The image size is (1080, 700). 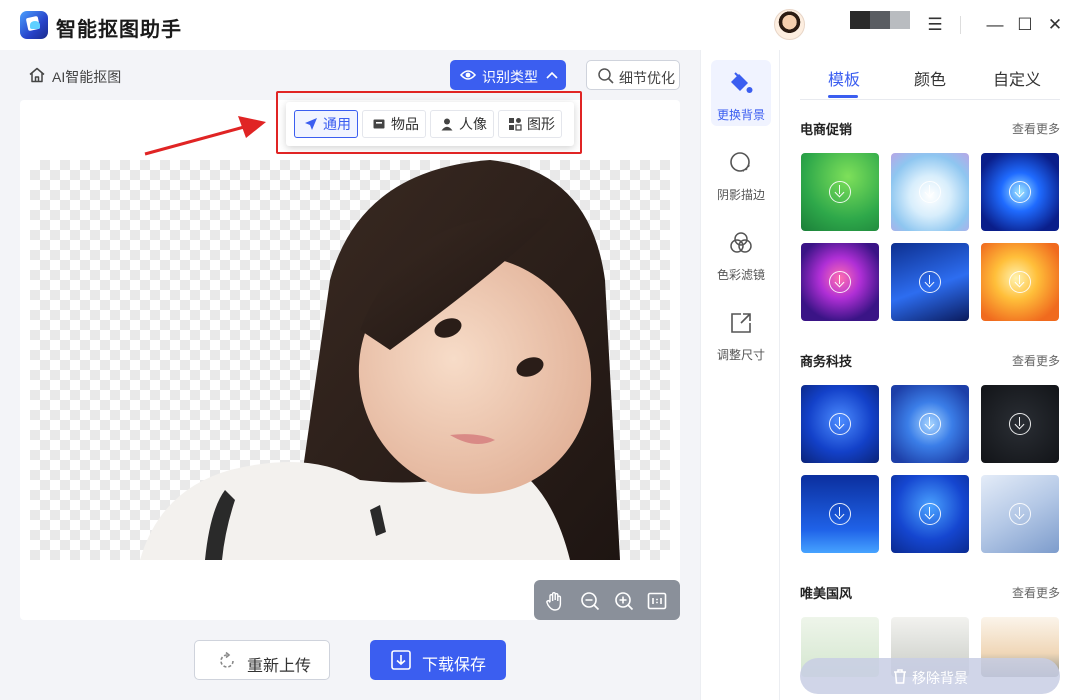 What do you see at coordinates (826, 129) in the screenshot?
I see `section-title-ecommerce: 电商促销` at bounding box center [826, 129].